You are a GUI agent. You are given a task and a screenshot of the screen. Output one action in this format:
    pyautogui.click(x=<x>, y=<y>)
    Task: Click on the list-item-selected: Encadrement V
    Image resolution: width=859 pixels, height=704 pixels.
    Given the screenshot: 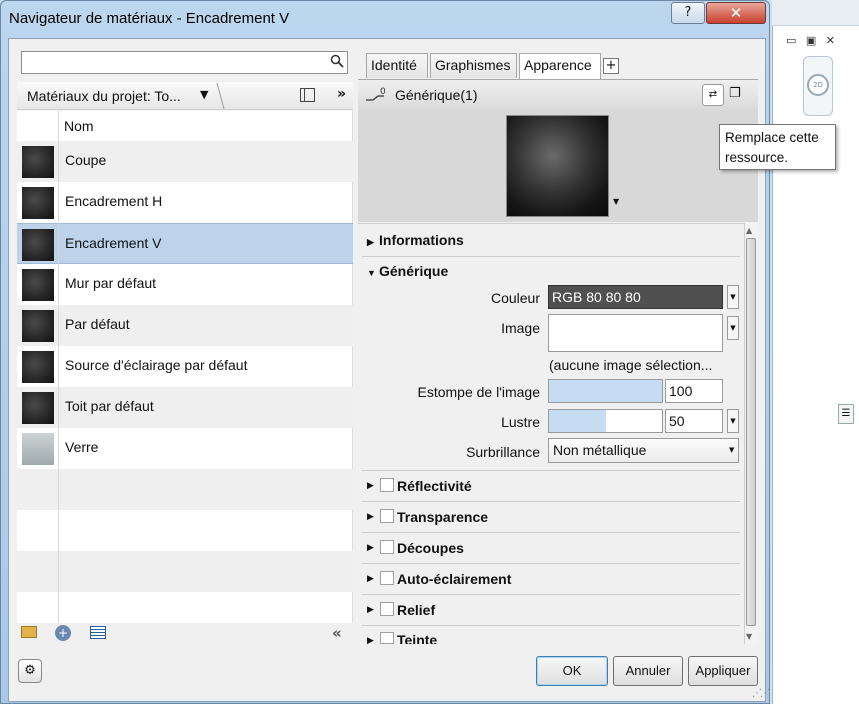 What is the action you would take?
    pyautogui.click(x=185, y=243)
    